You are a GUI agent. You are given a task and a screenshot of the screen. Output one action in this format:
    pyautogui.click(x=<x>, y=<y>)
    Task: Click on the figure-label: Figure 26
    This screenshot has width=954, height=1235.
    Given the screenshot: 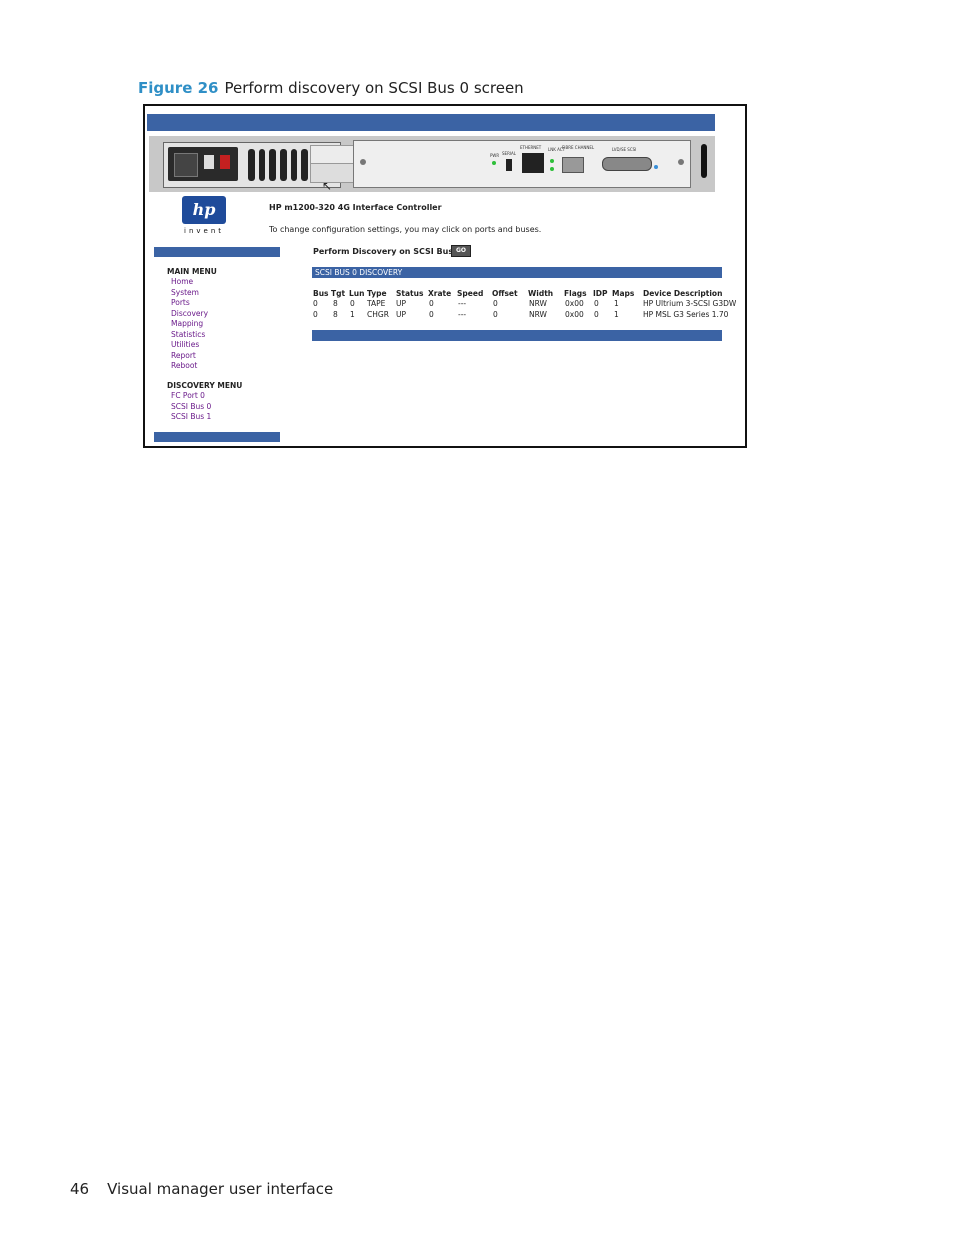 What is the action you would take?
    pyautogui.click(x=178, y=88)
    